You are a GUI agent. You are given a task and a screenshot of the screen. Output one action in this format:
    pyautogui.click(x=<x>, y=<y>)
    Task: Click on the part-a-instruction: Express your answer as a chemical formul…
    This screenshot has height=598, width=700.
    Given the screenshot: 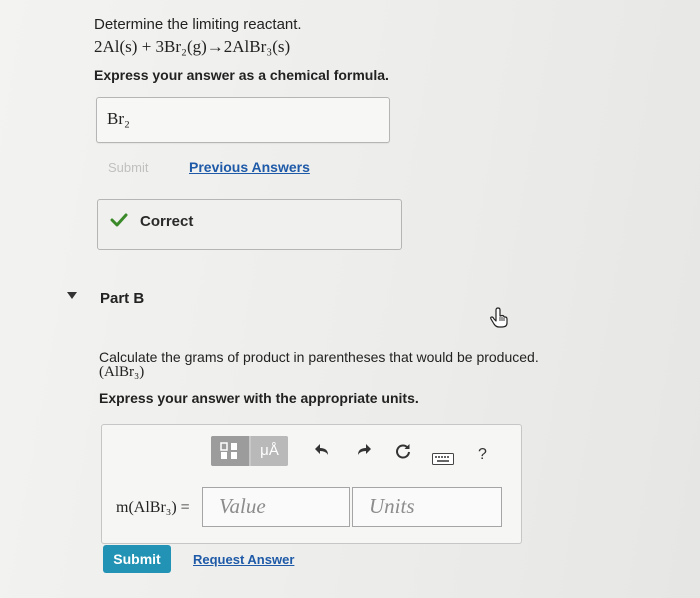 What is the action you would take?
    pyautogui.click(x=241, y=75)
    